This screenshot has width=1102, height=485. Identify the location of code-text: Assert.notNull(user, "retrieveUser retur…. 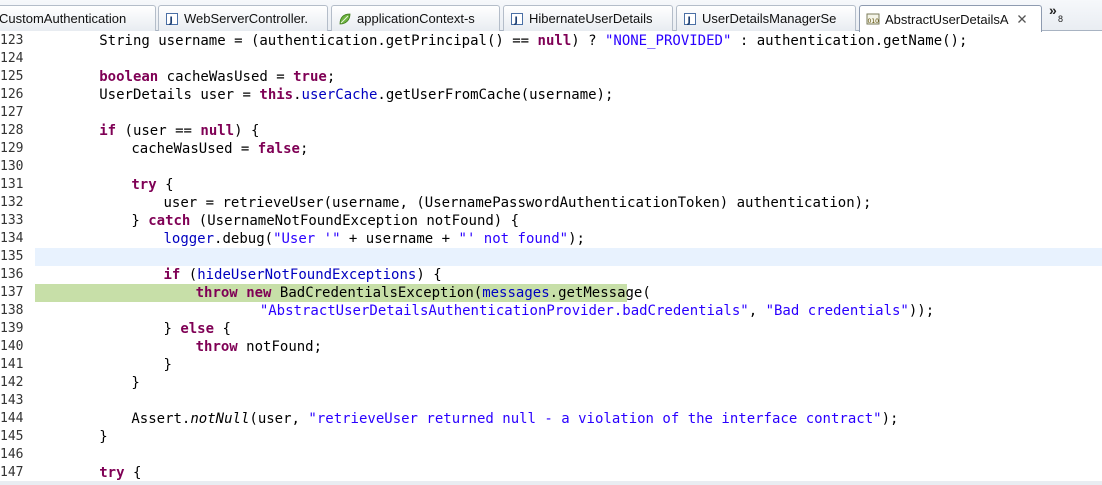
(514, 419).